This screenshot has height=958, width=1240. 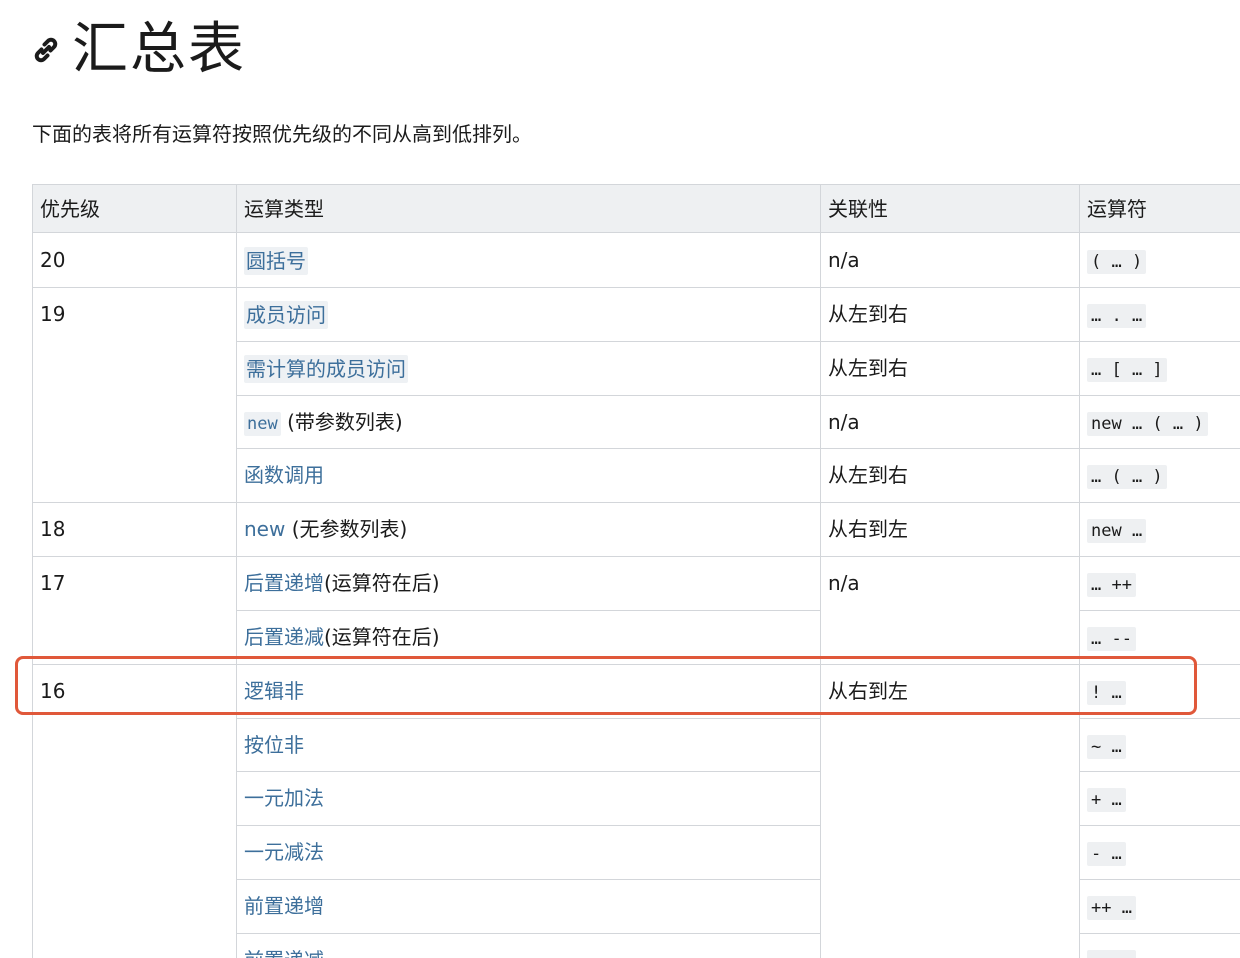 What do you see at coordinates (70, 209) in the screenshot?
I see `header-precedence: 优先级` at bounding box center [70, 209].